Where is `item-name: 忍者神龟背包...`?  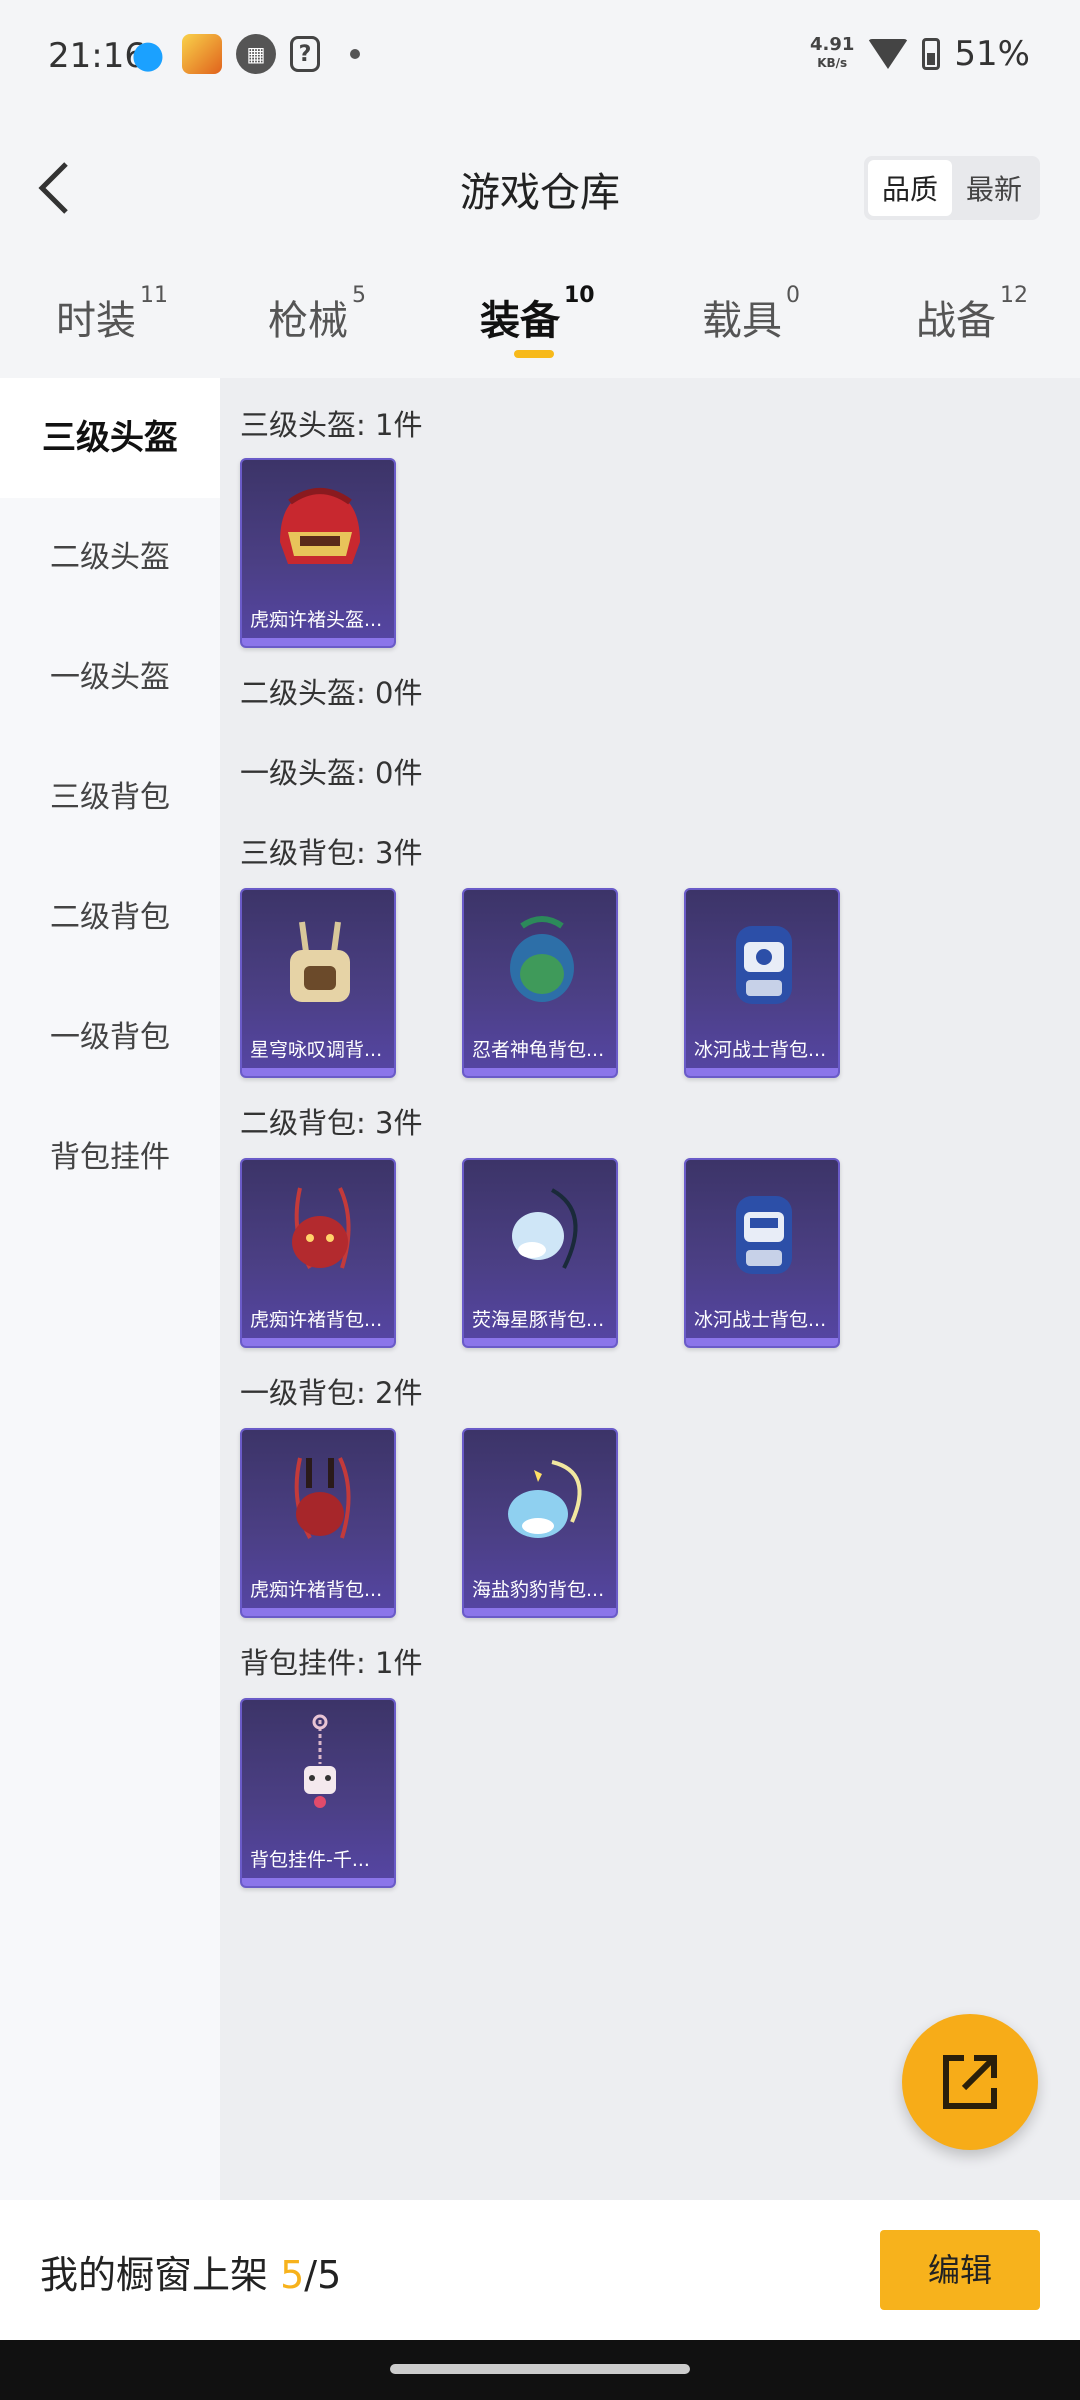 item-name: 忍者神龟背包... is located at coordinates (538, 1050).